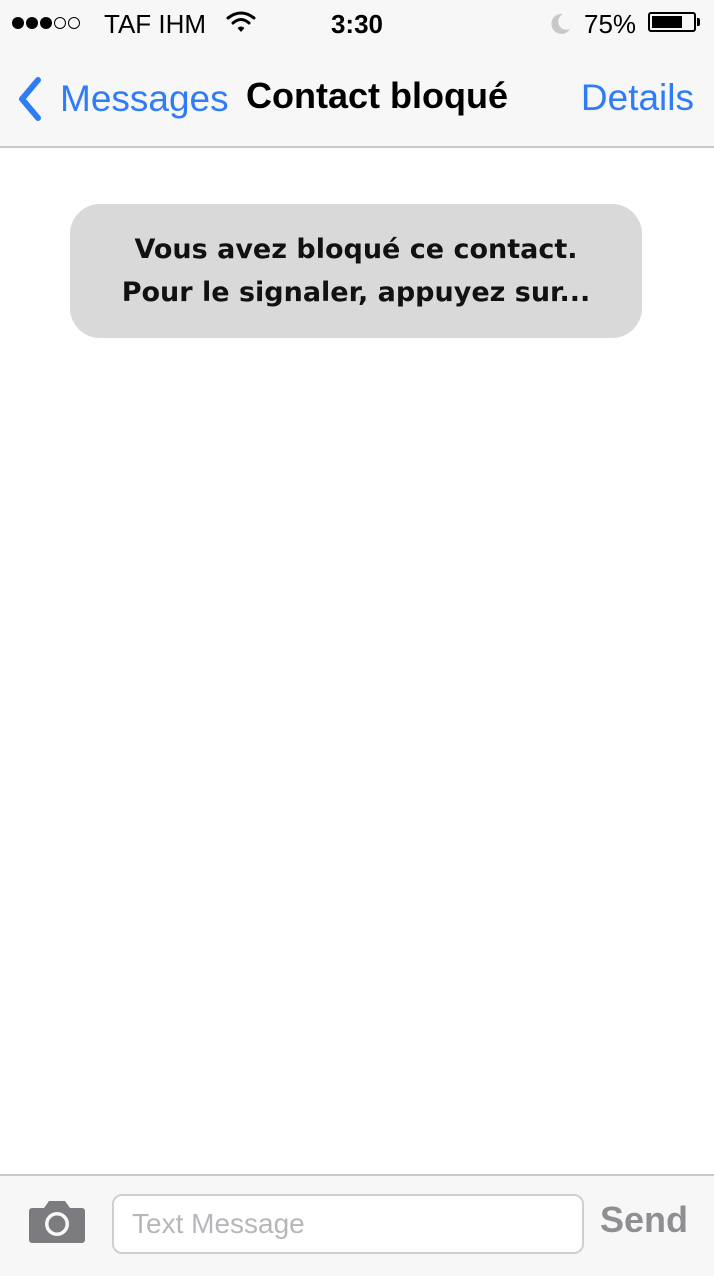 This screenshot has width=714, height=1276. I want to click on conversation-title: Contact bloqué, so click(377, 95).